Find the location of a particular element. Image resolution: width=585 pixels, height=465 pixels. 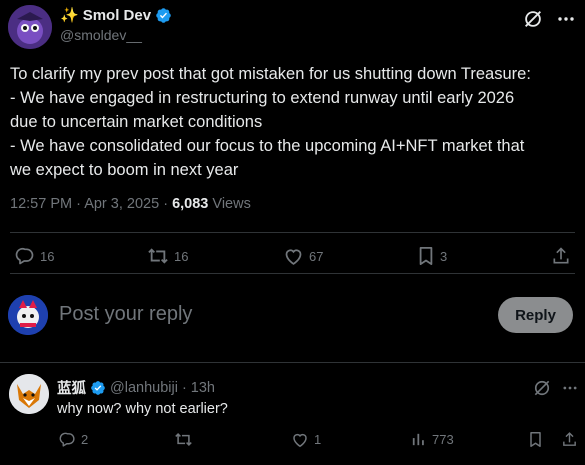

post-time: 12:57 PM is located at coordinates (41, 204).